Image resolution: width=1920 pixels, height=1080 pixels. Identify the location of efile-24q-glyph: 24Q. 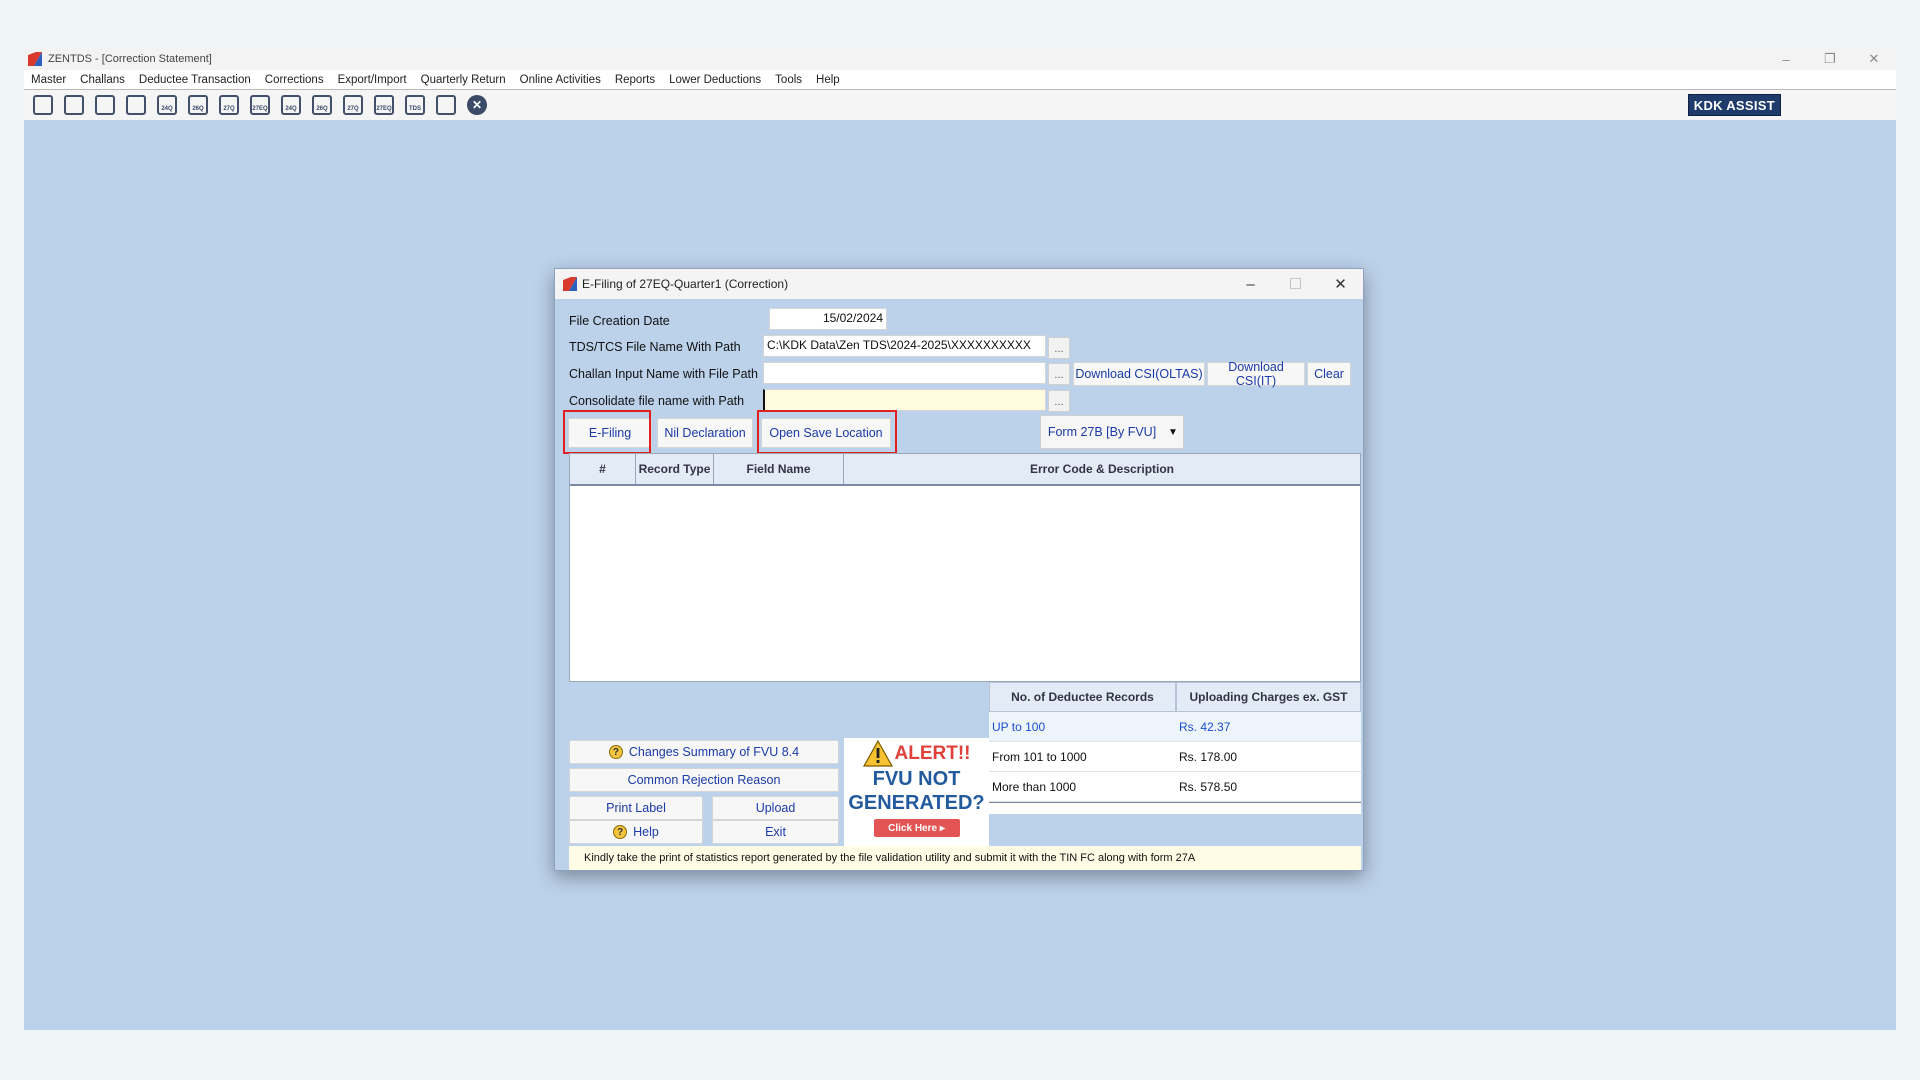
(291, 105).